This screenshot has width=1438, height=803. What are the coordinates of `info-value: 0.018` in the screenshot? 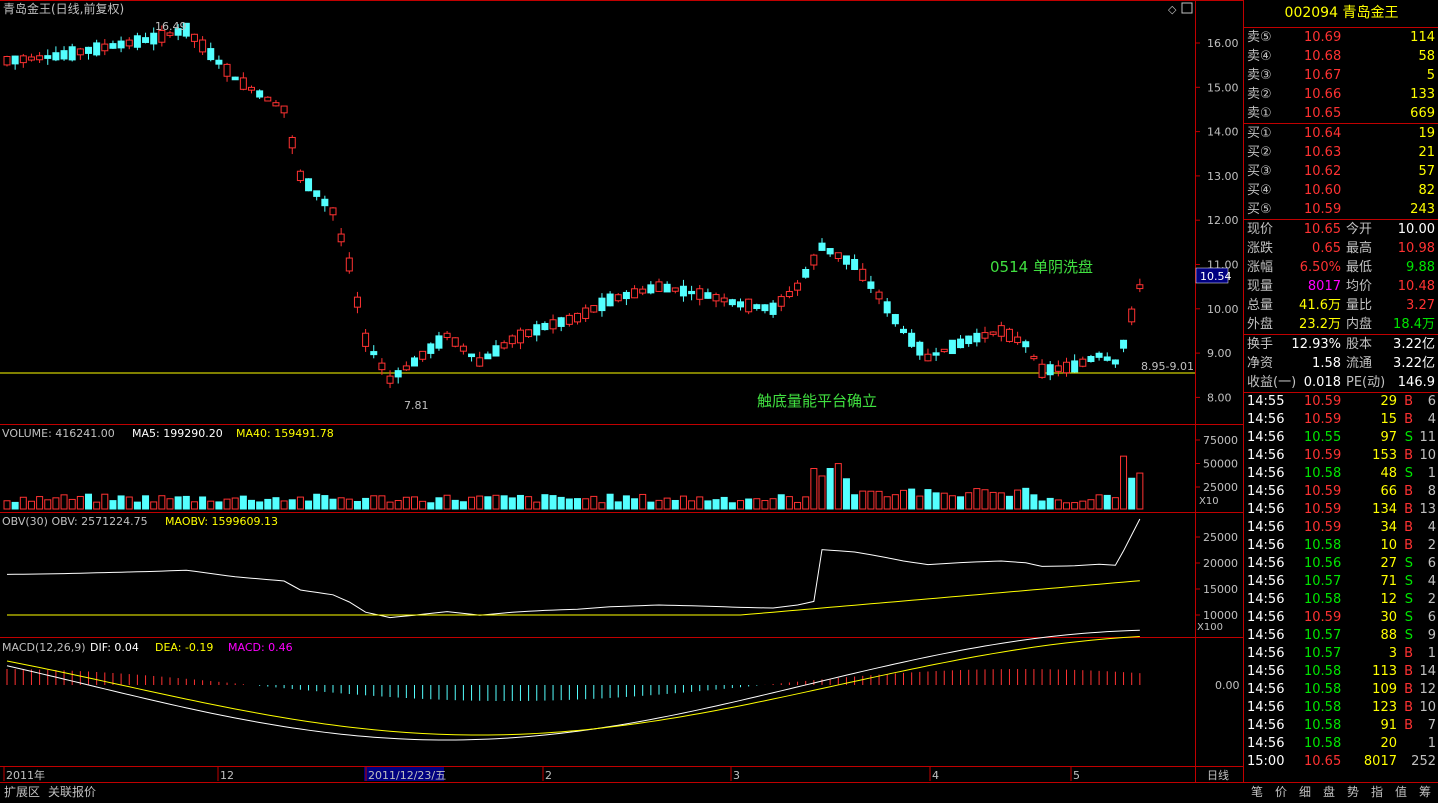 It's located at (1322, 382).